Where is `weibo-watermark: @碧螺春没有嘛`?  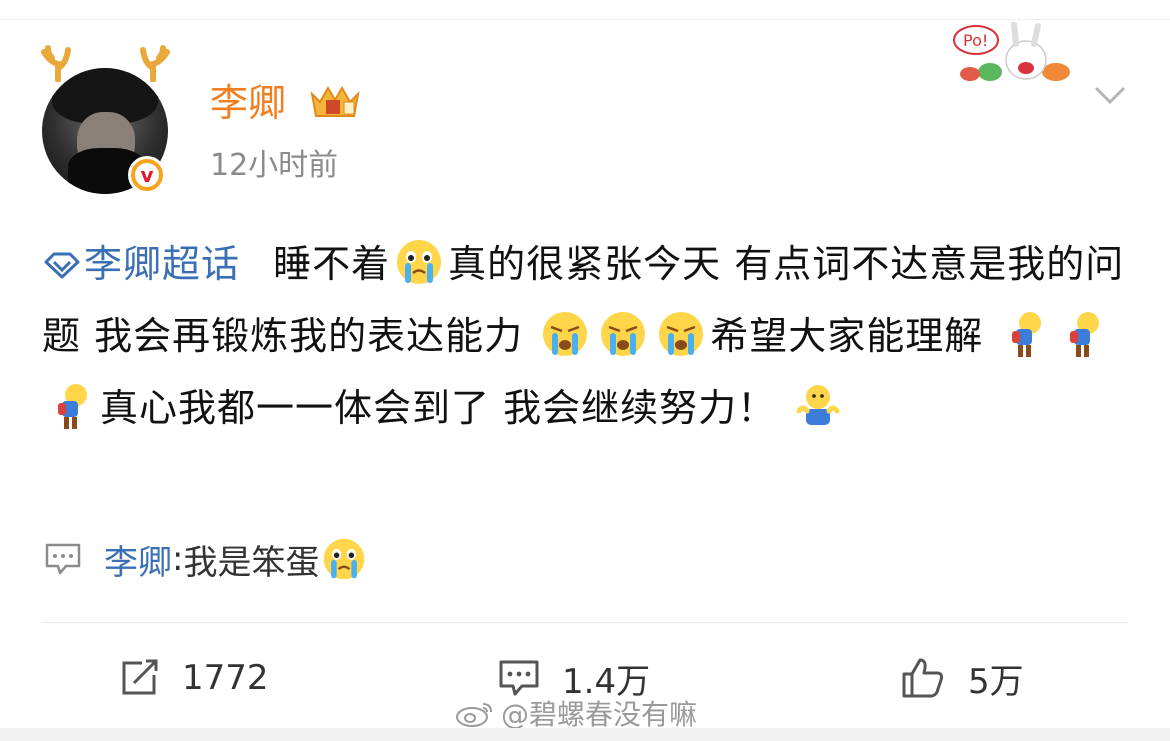 weibo-watermark: @碧螺春没有嘛 is located at coordinates (576, 713).